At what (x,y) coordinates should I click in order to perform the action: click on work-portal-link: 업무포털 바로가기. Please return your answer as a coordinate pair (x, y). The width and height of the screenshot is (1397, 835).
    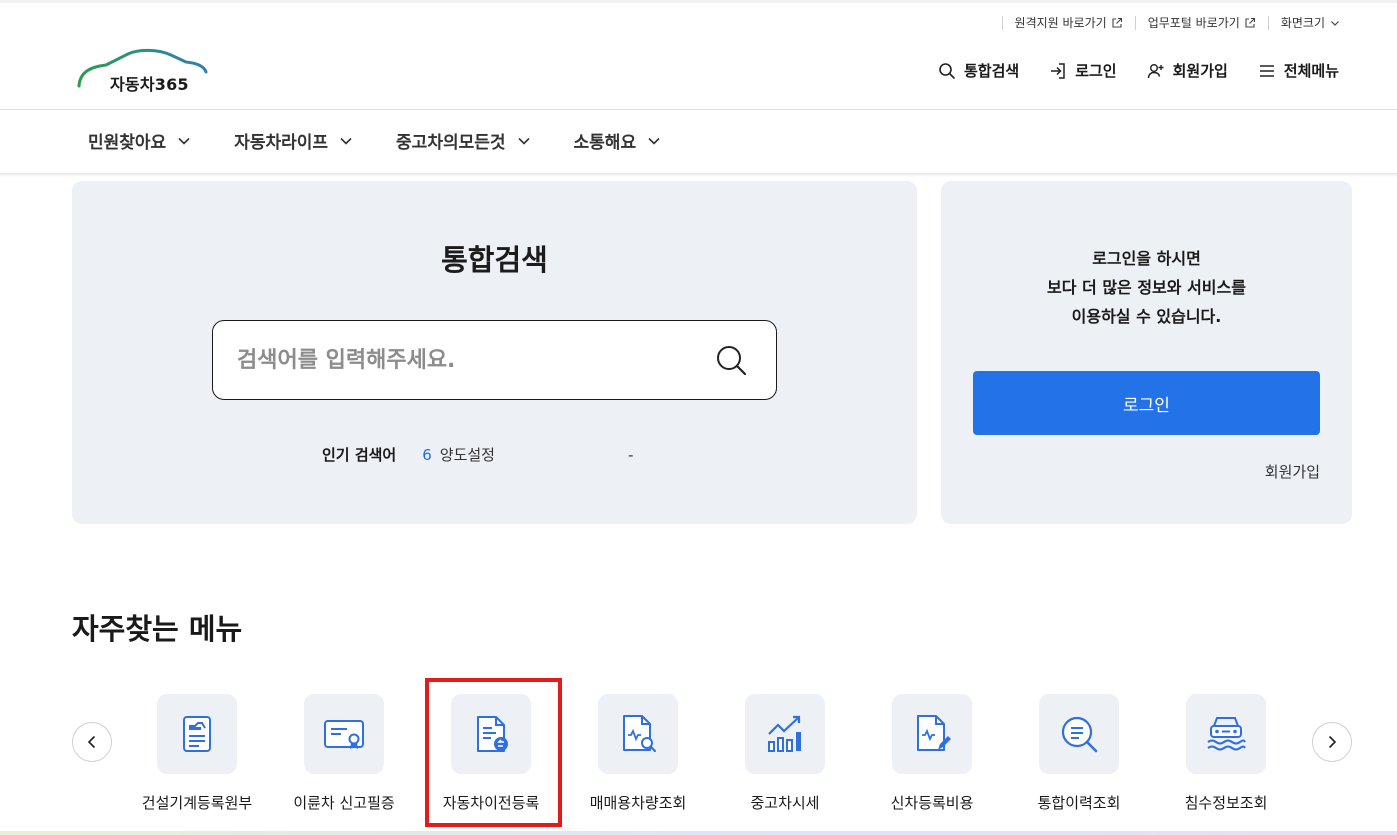
    Looking at the image, I should click on (1202, 22).